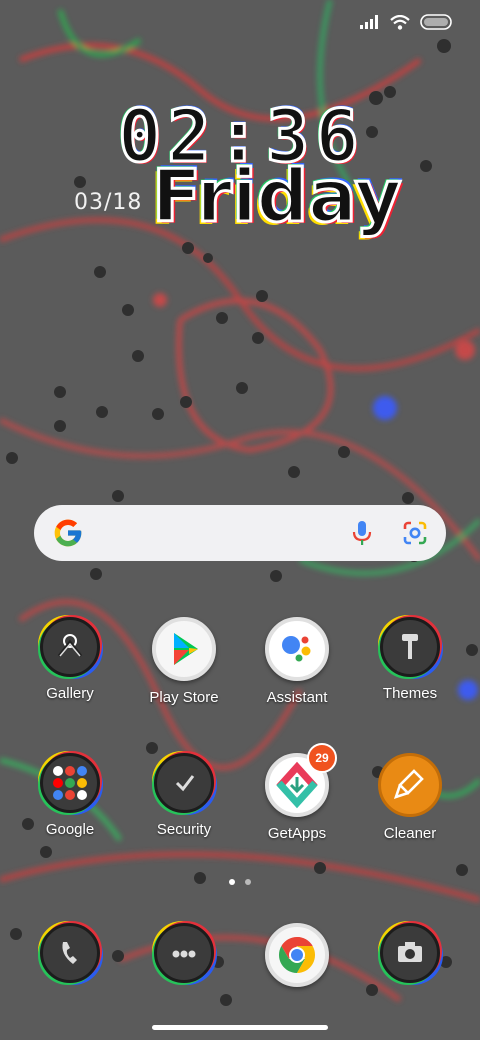 The image size is (480, 1040). What do you see at coordinates (184, 649) in the screenshot?
I see `play-store-icon` at bounding box center [184, 649].